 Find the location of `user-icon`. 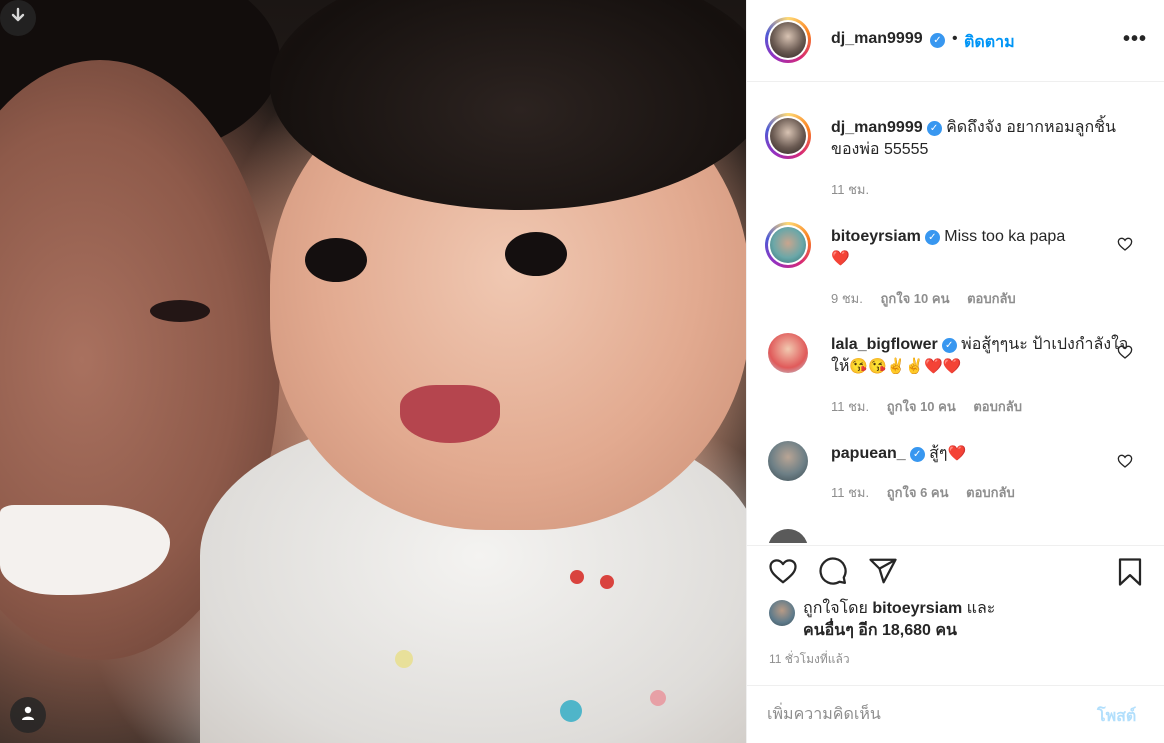

user-icon is located at coordinates (28, 715).